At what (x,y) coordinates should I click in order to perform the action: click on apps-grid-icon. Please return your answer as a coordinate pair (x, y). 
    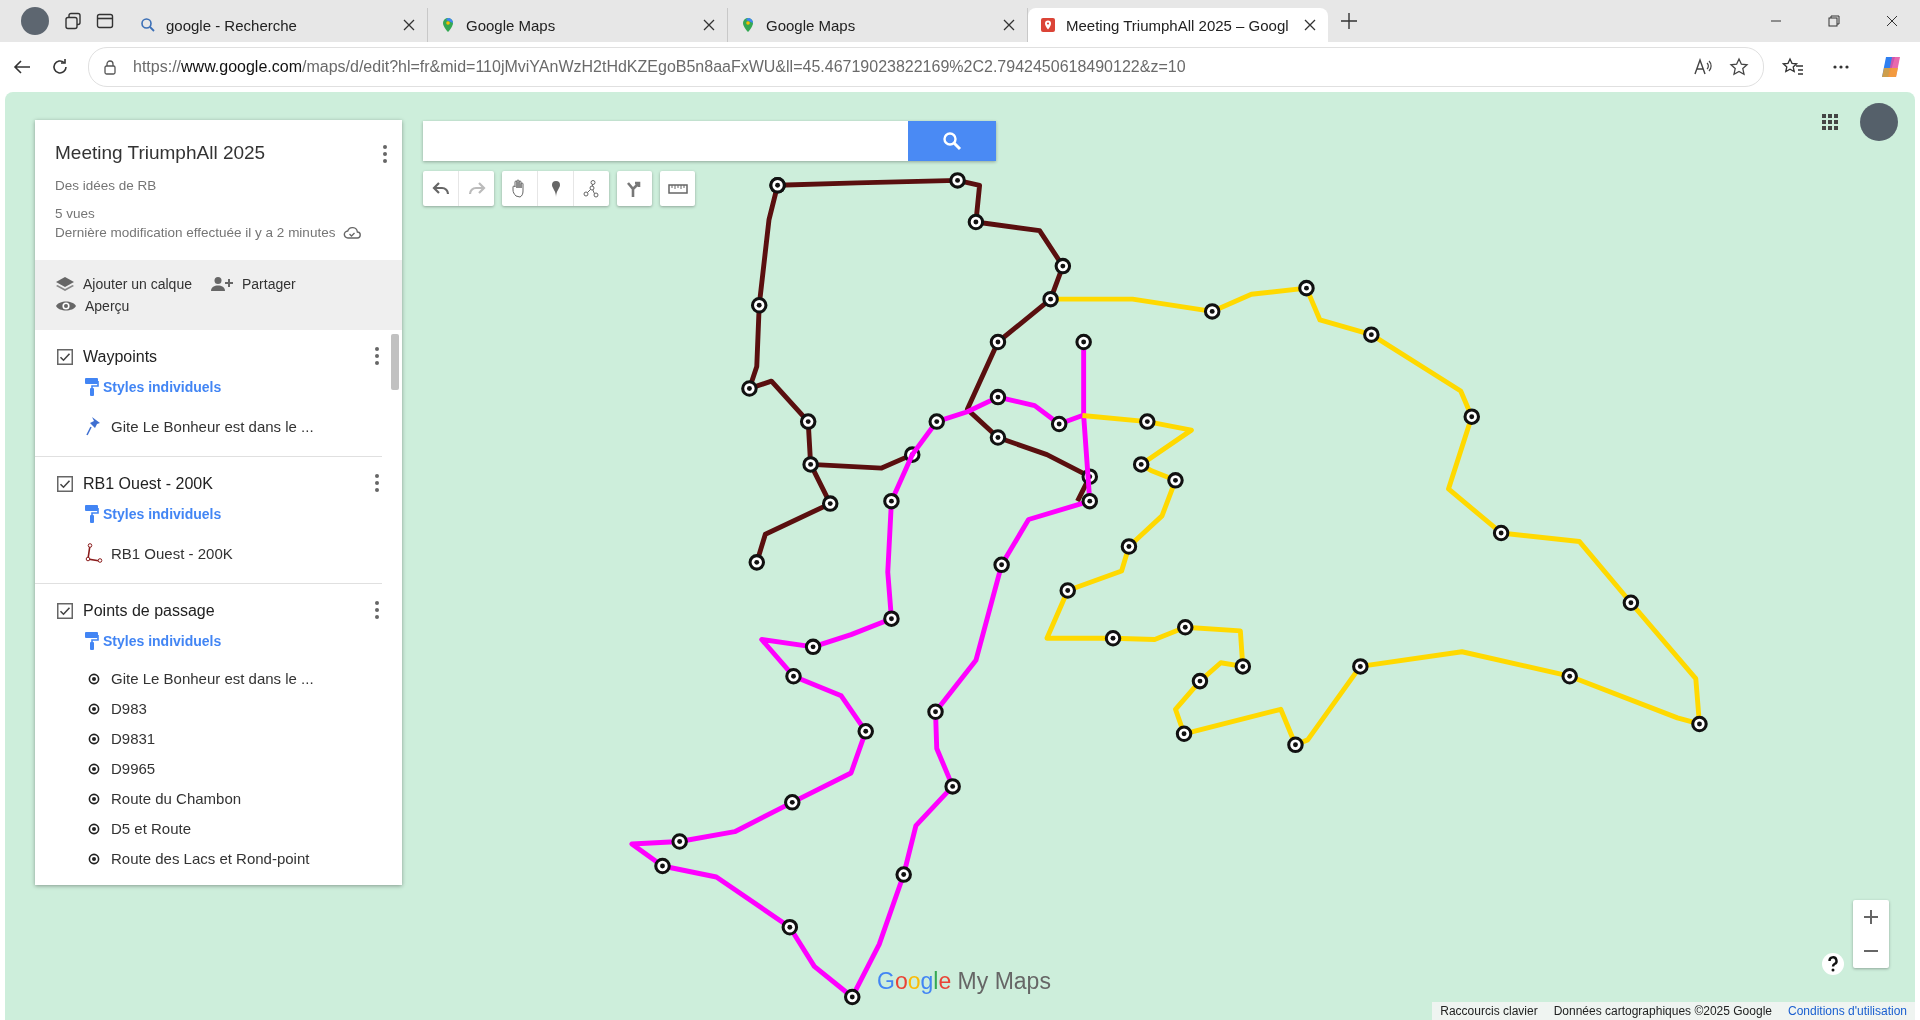
    Looking at the image, I should click on (1830, 122).